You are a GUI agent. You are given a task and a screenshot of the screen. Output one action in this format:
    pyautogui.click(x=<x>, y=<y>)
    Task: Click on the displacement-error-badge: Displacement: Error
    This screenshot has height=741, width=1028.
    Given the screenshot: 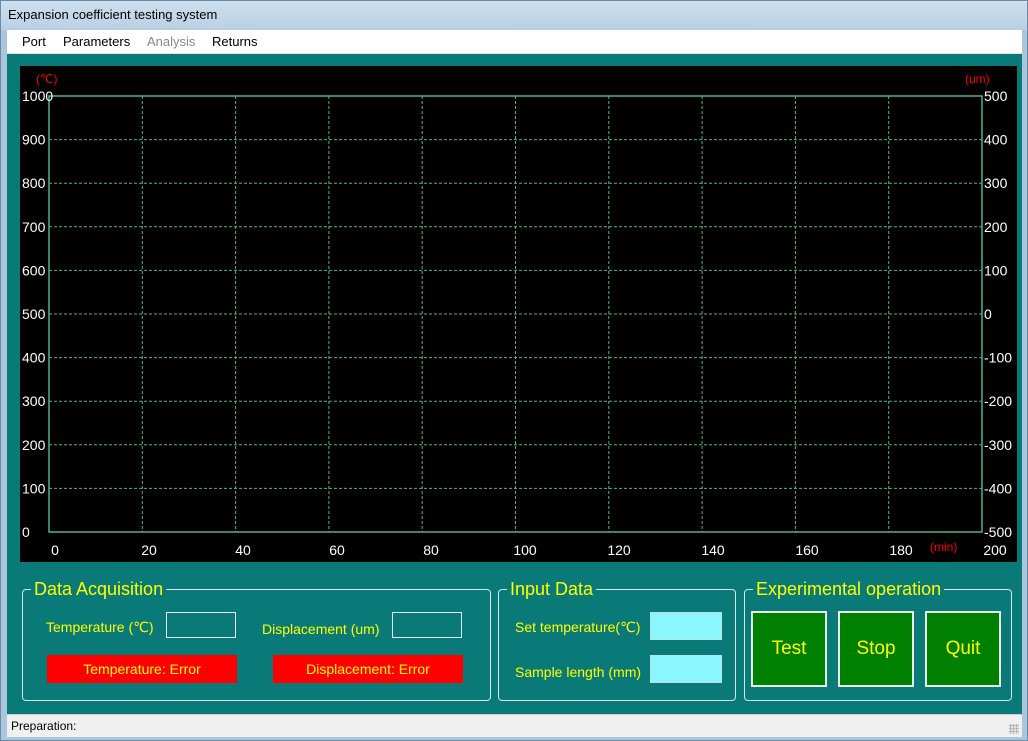 What is the action you would take?
    pyautogui.click(x=368, y=669)
    